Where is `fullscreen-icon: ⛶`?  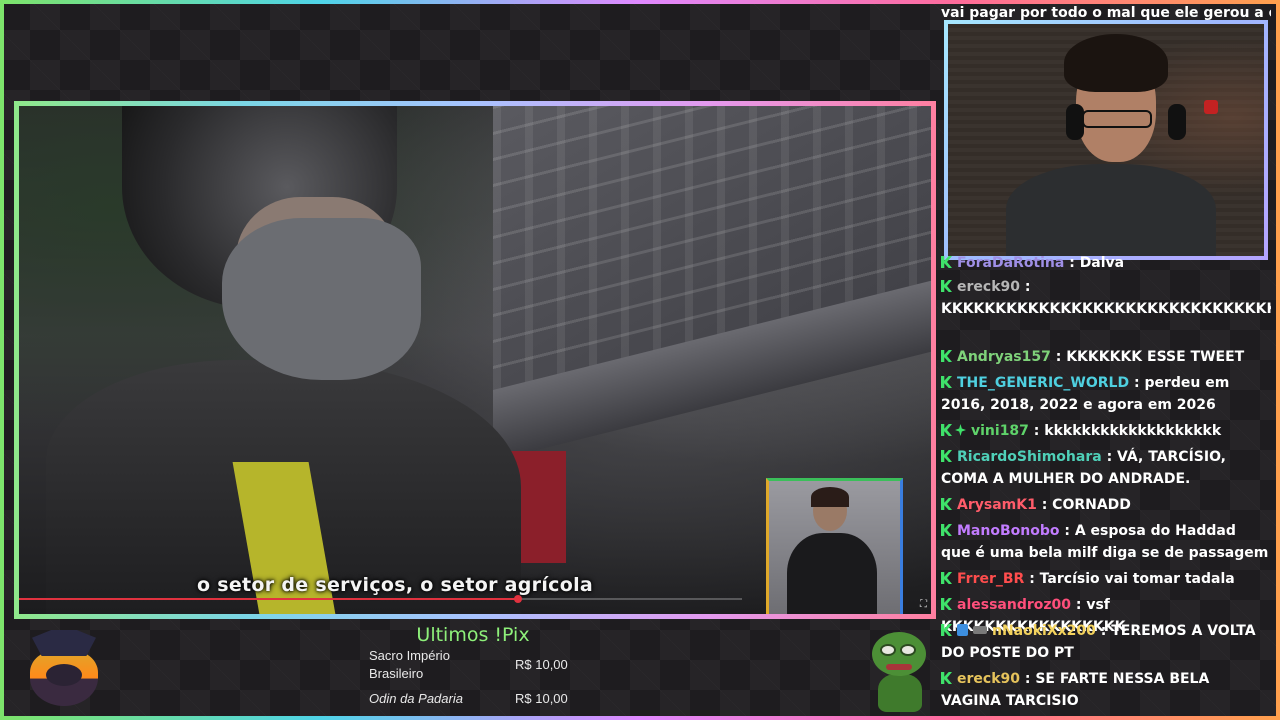
fullscreen-icon: ⛶ is located at coordinates (923, 604).